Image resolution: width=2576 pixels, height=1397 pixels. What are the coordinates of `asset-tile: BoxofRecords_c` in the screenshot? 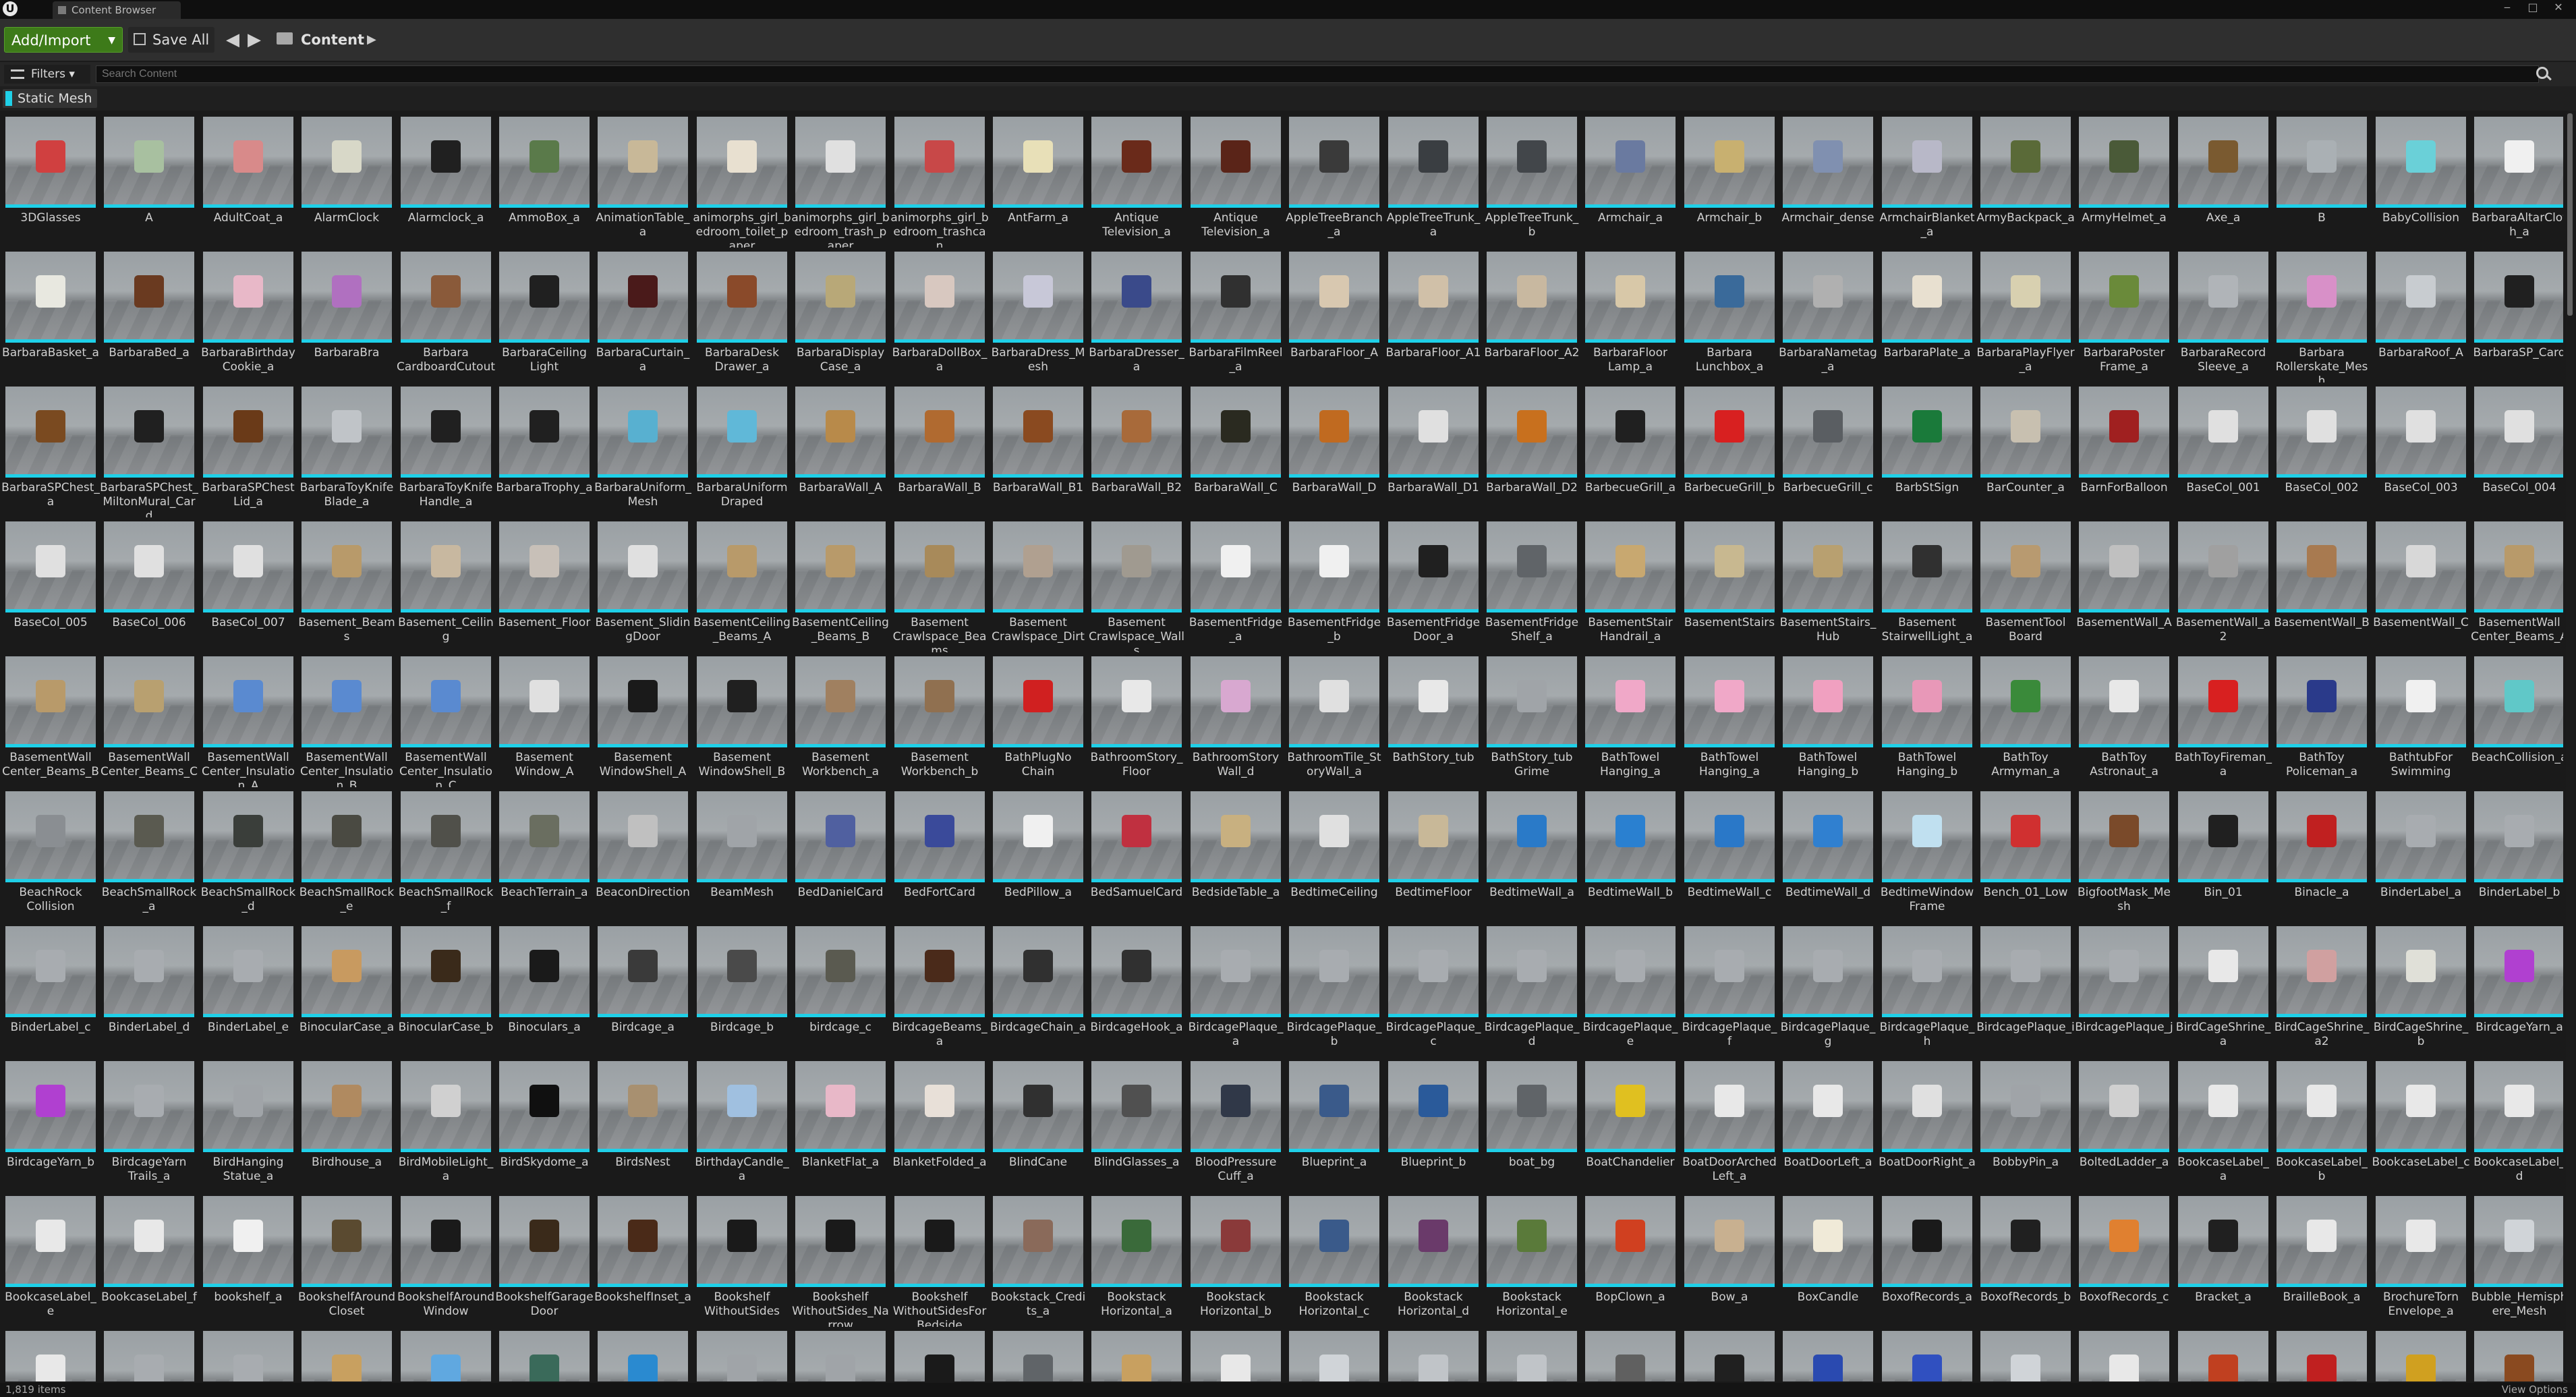 It's located at (2124, 1261).